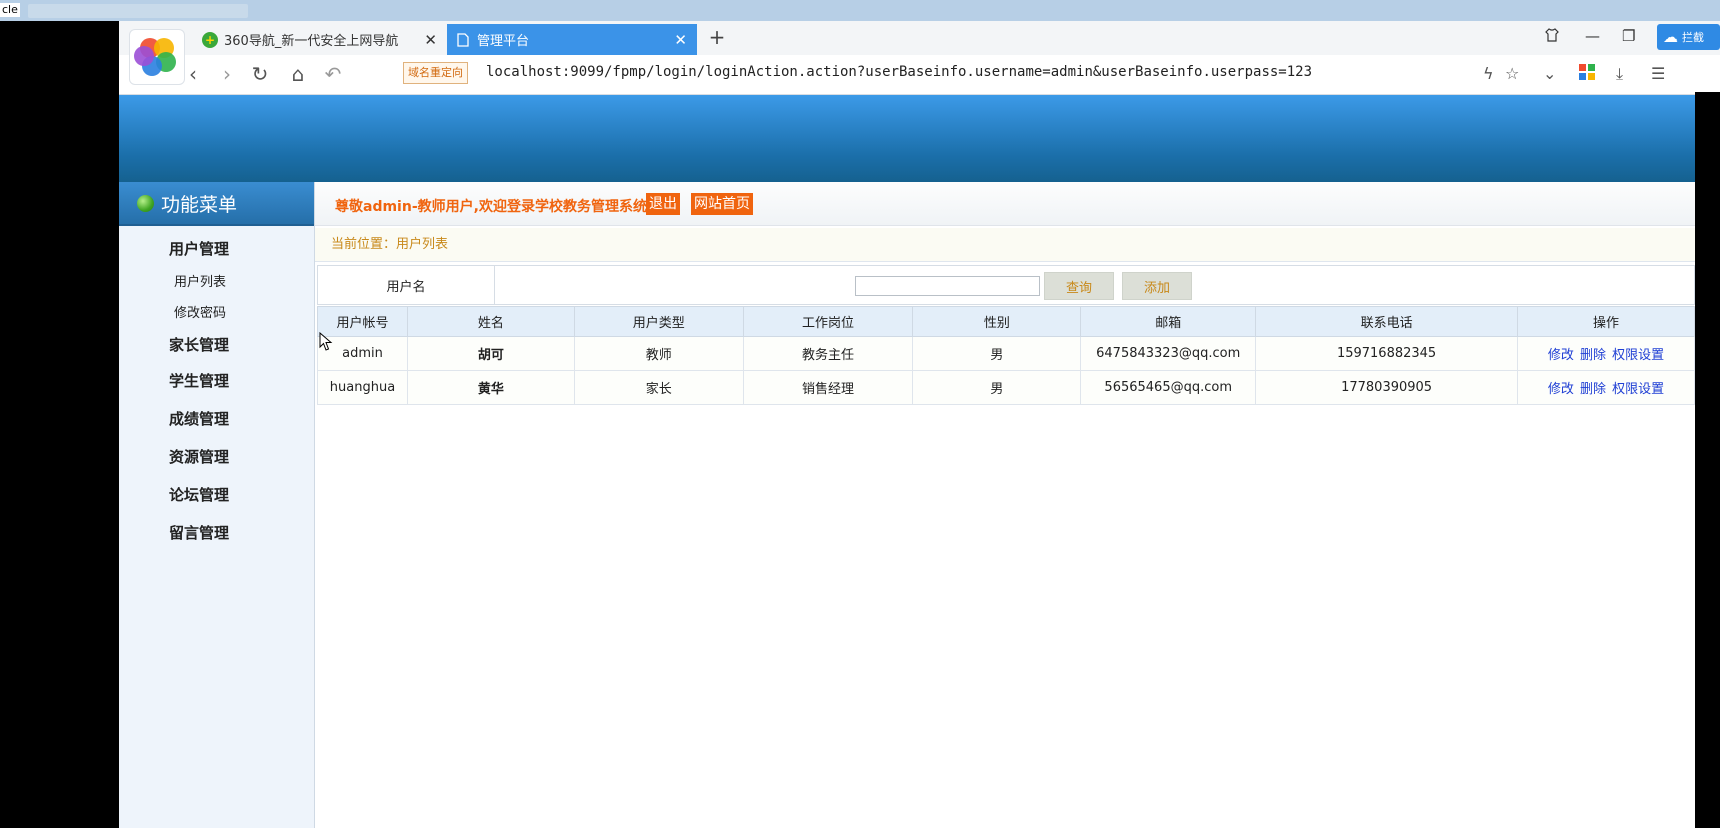 The height and width of the screenshot is (828, 1720). Describe the element at coordinates (200, 311) in the screenshot. I see `sidebar-item-change-password: 修改密码` at that location.